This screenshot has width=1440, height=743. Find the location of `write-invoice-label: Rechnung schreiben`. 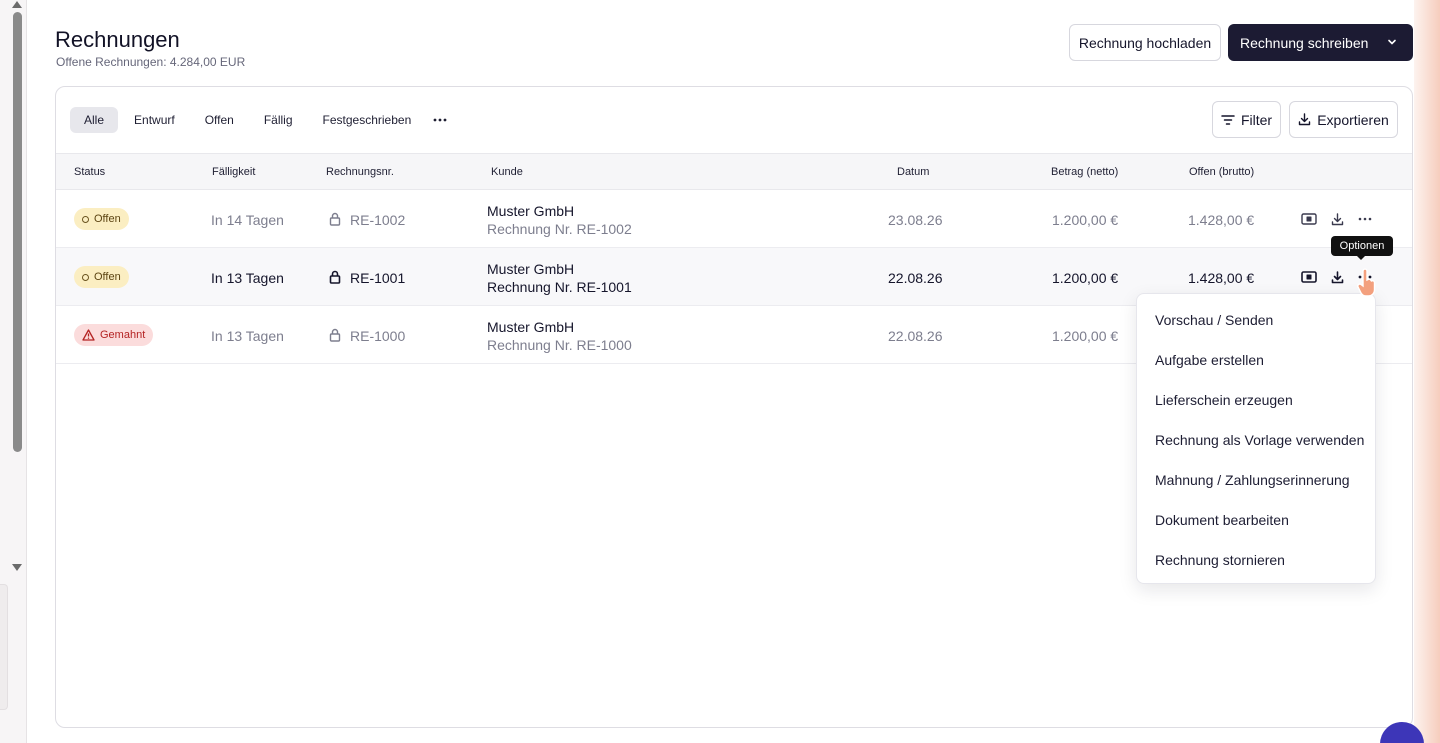

write-invoice-label: Rechnung schreiben is located at coordinates (1304, 42).